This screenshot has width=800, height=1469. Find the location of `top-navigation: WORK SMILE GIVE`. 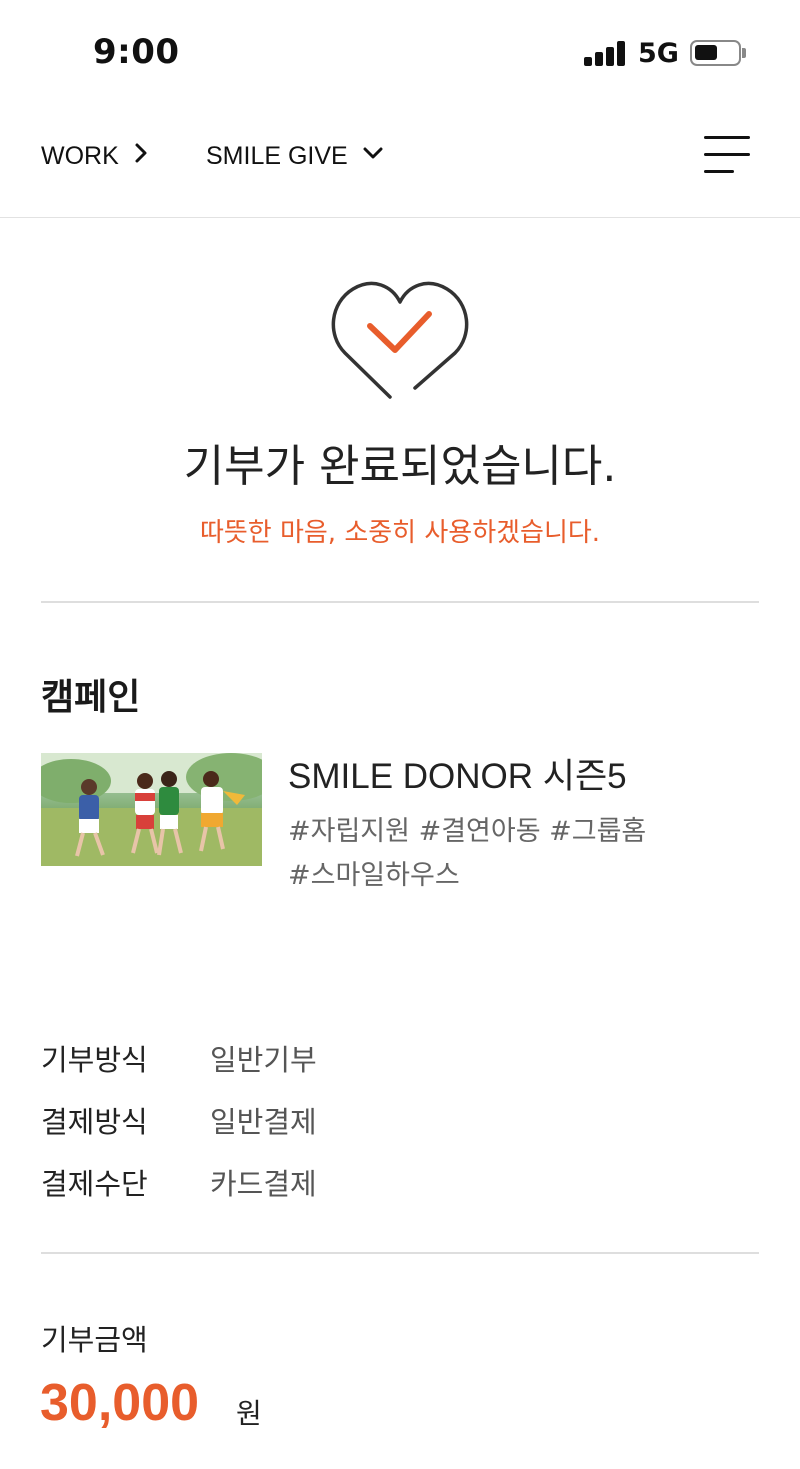

top-navigation: WORK SMILE GIVE is located at coordinates (400, 159).